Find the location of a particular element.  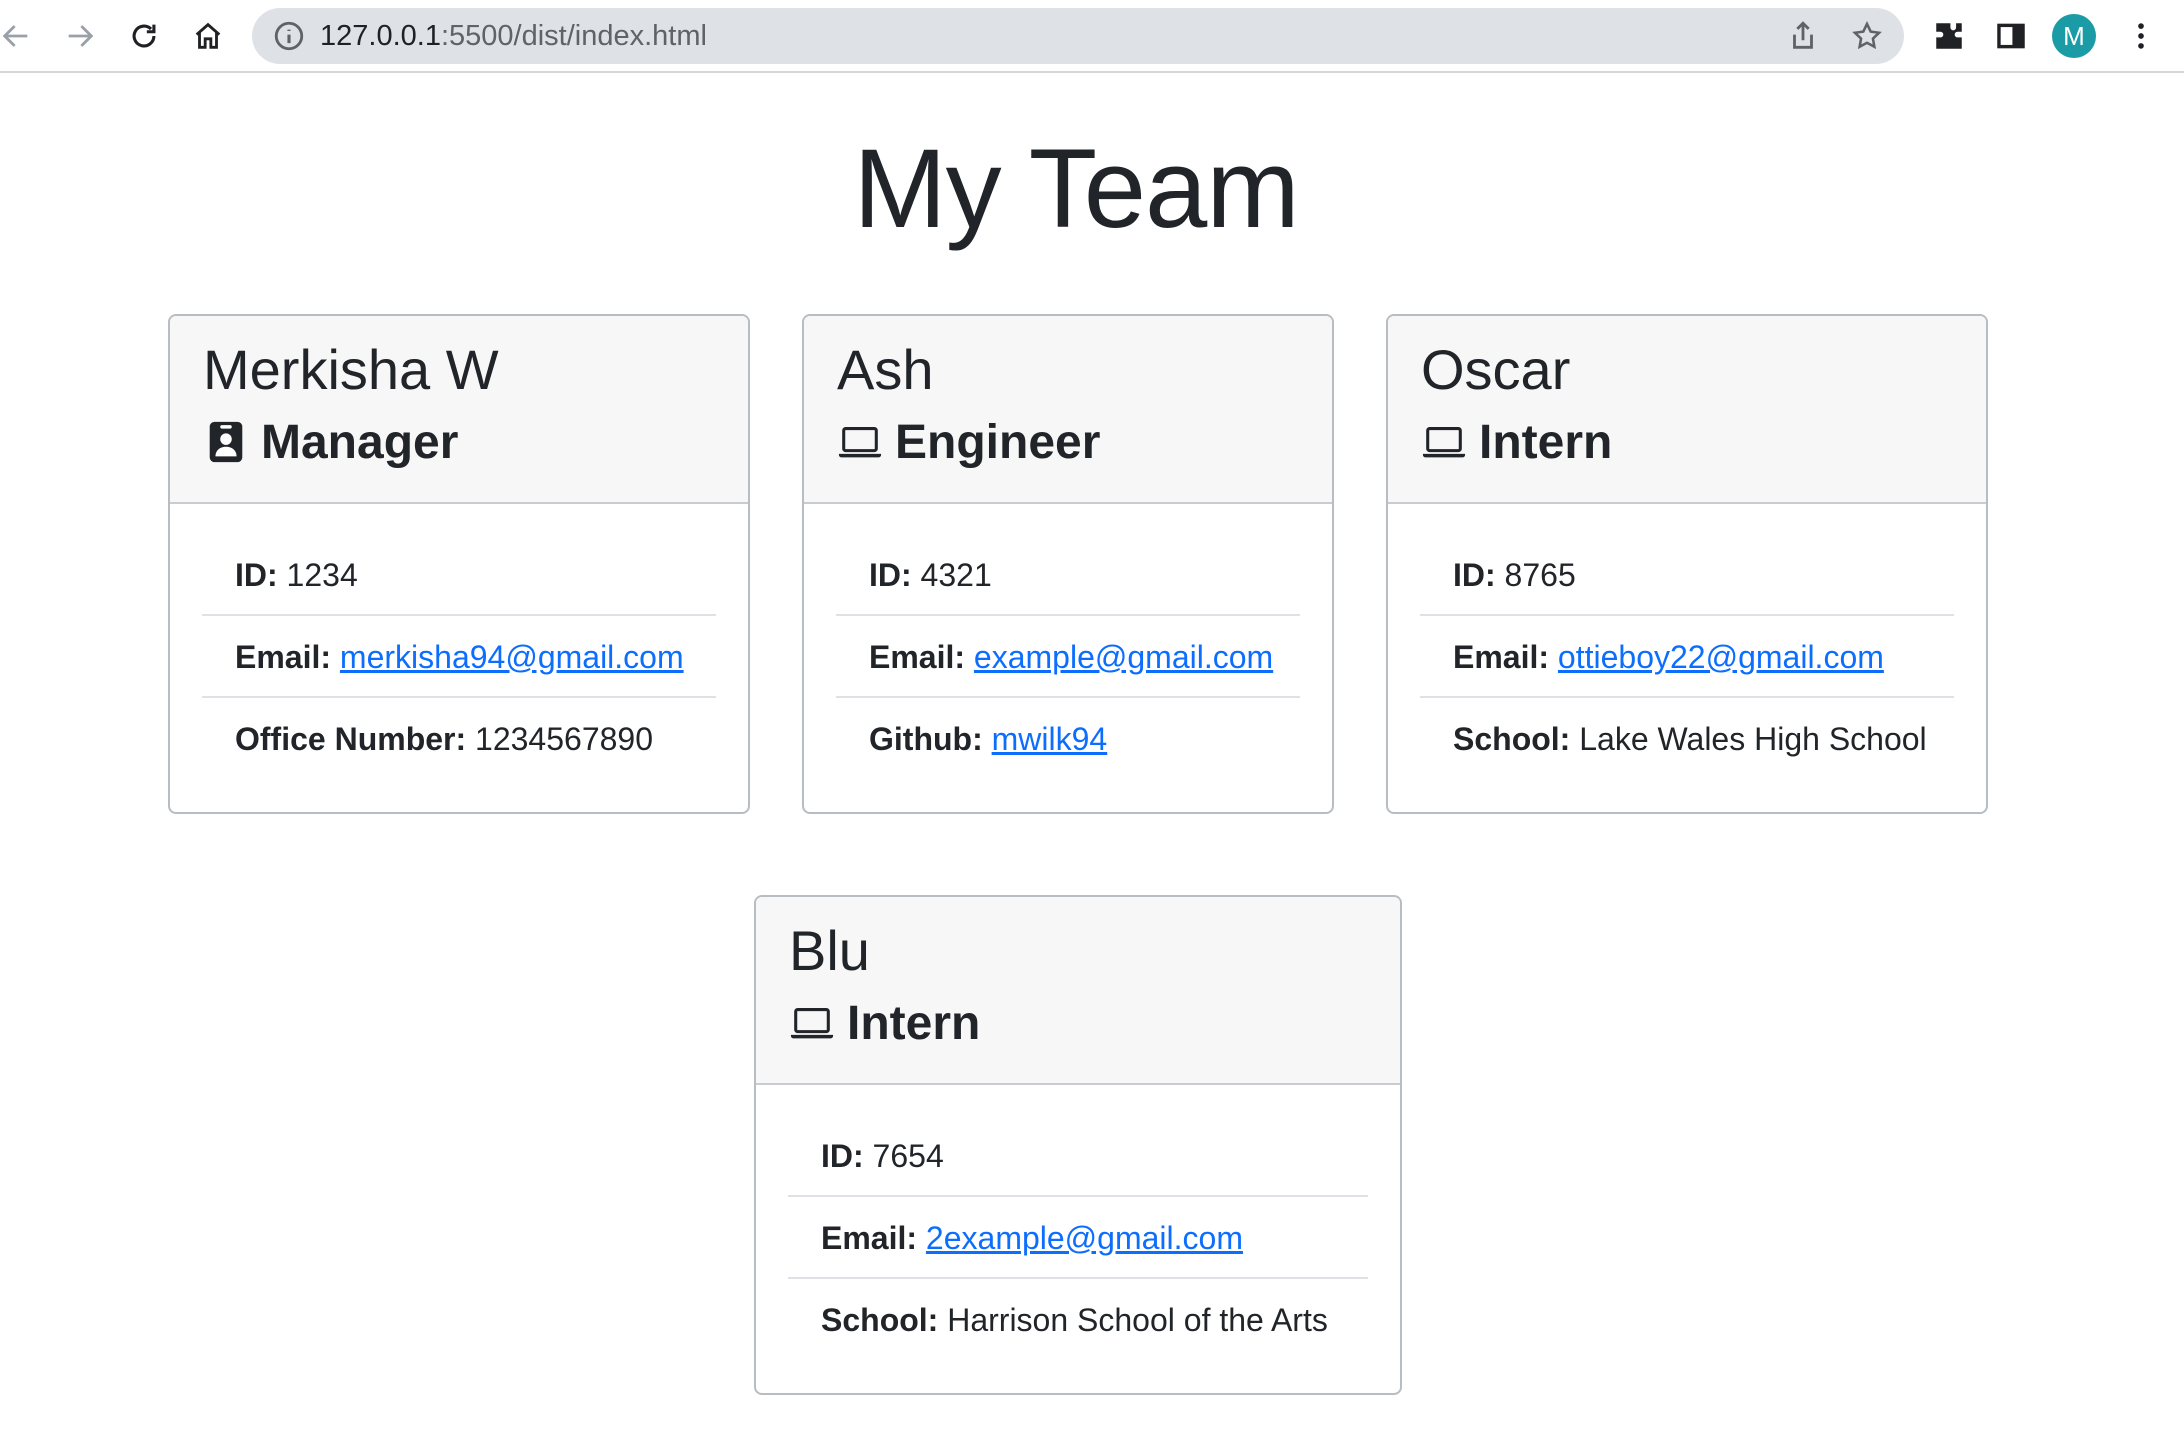

id-row: ID: 4321 is located at coordinates (1068, 575).